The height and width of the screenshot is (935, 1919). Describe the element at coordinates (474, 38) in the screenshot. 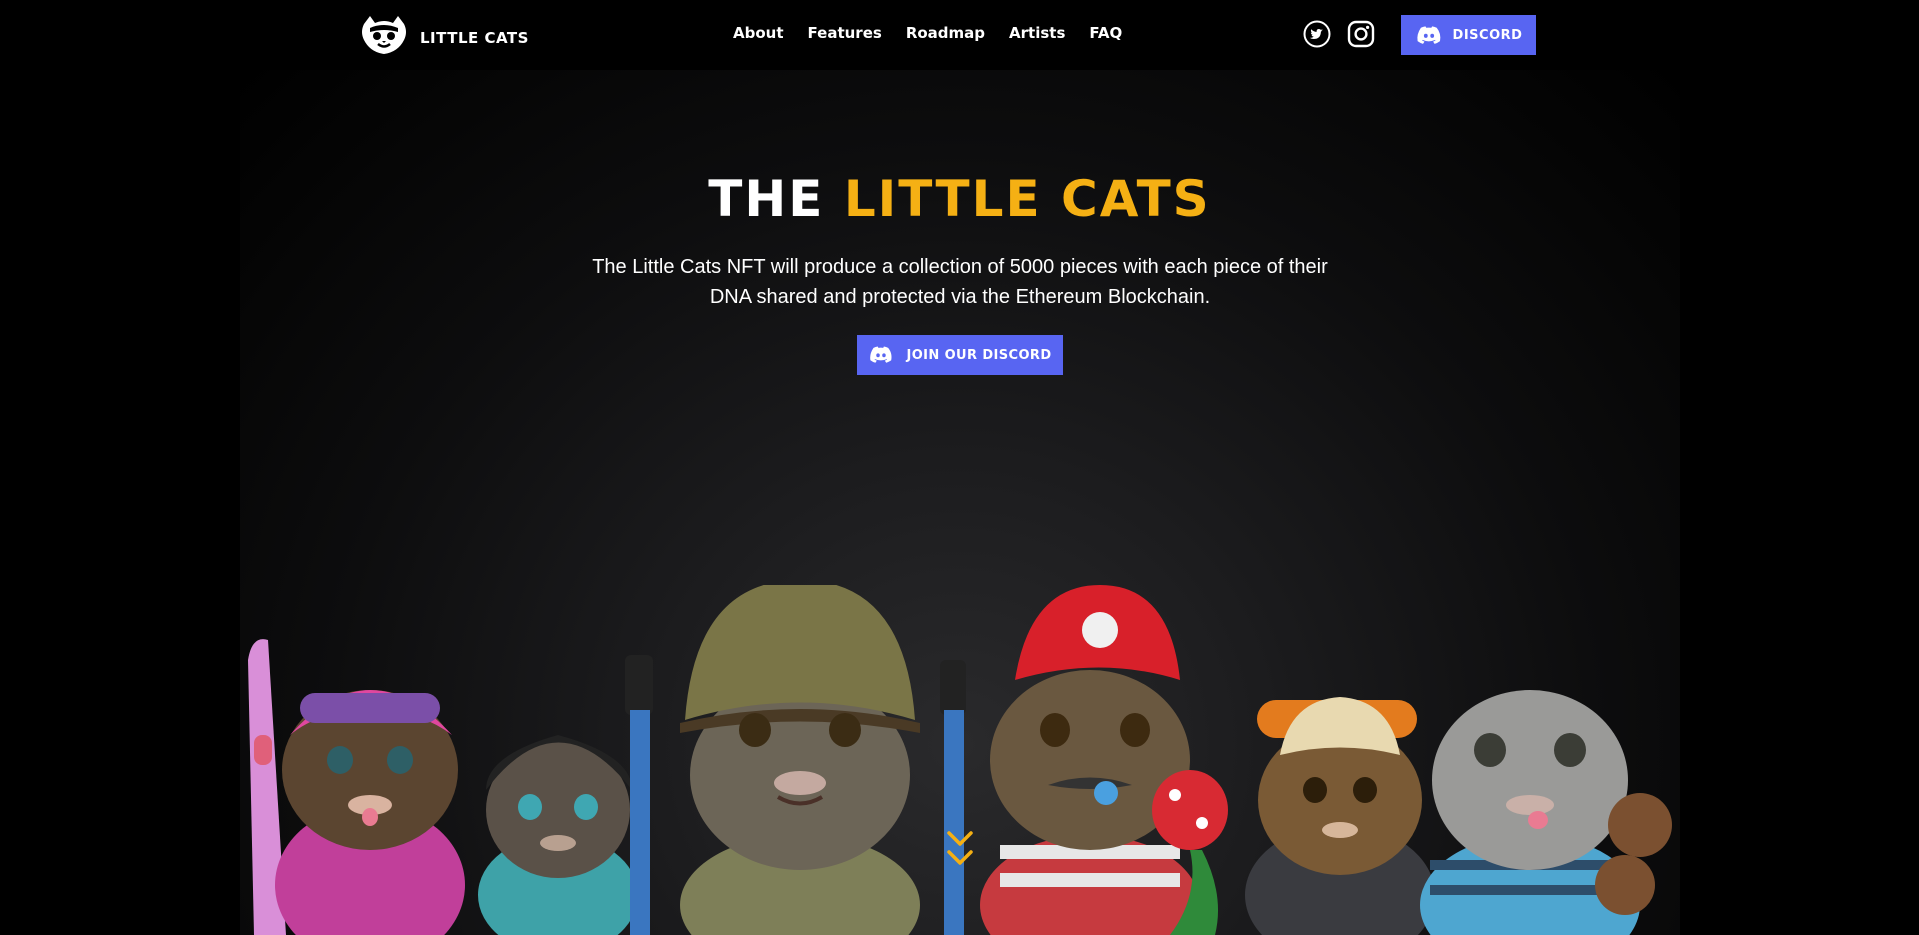

I see `logo-text: LITTLE CATS` at that location.